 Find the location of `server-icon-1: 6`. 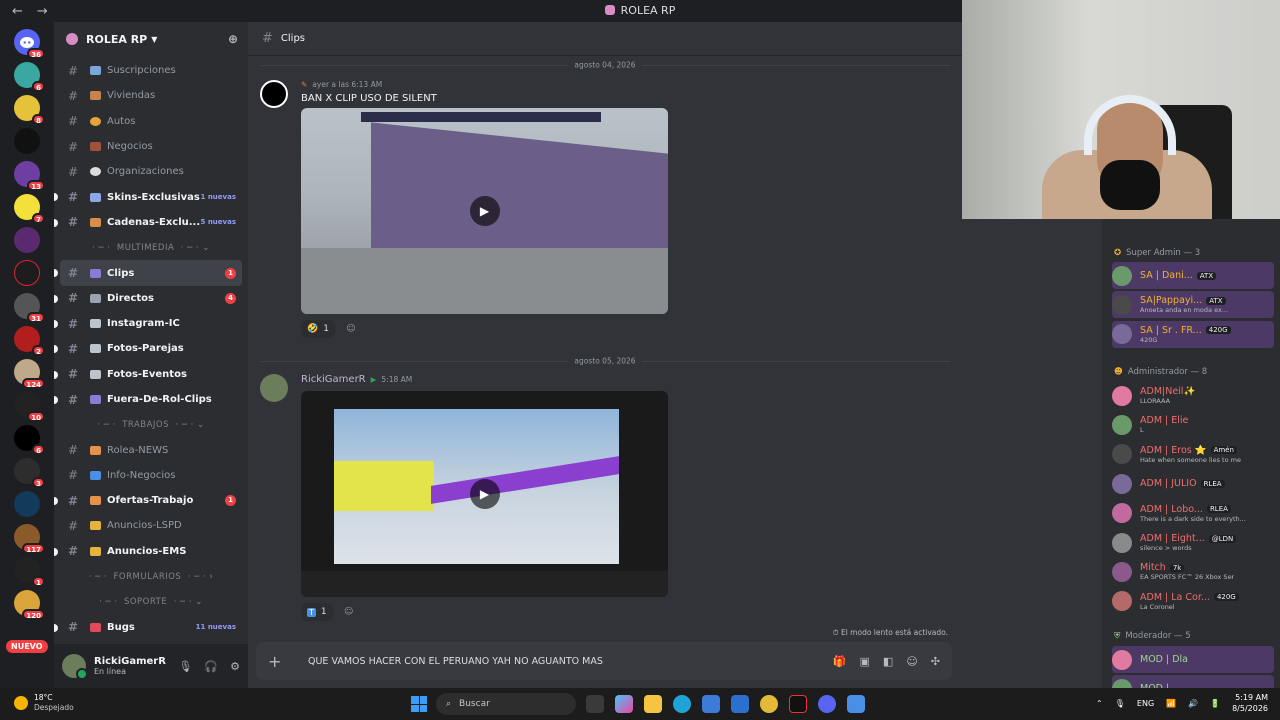

server-icon-1: 6 is located at coordinates (29, 77).